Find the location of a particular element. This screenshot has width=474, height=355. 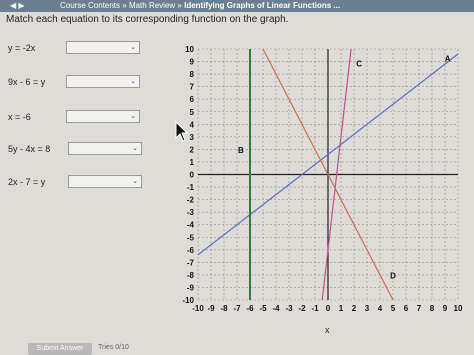

line-label-d: D is located at coordinates (393, 276).